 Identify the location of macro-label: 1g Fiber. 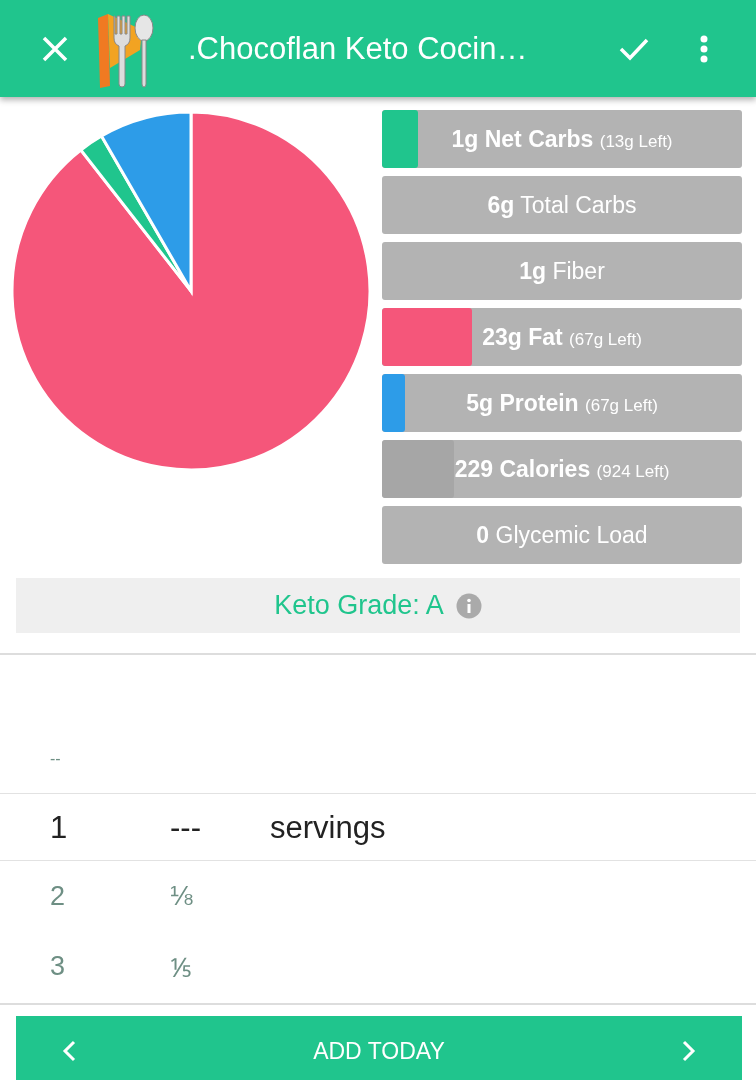
(562, 271).